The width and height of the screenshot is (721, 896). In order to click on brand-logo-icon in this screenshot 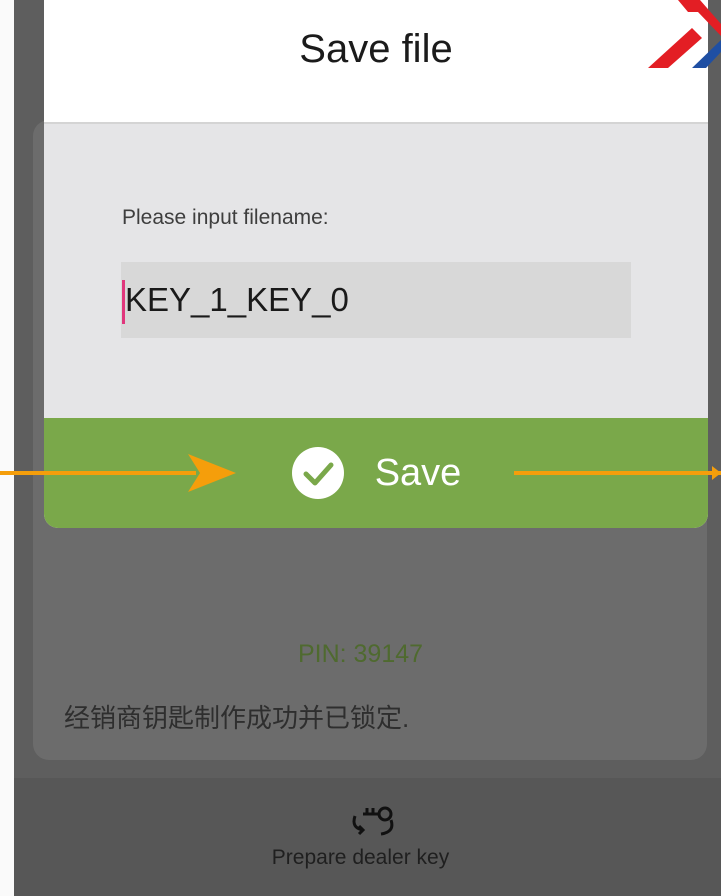, I will do `click(684, 34)`.